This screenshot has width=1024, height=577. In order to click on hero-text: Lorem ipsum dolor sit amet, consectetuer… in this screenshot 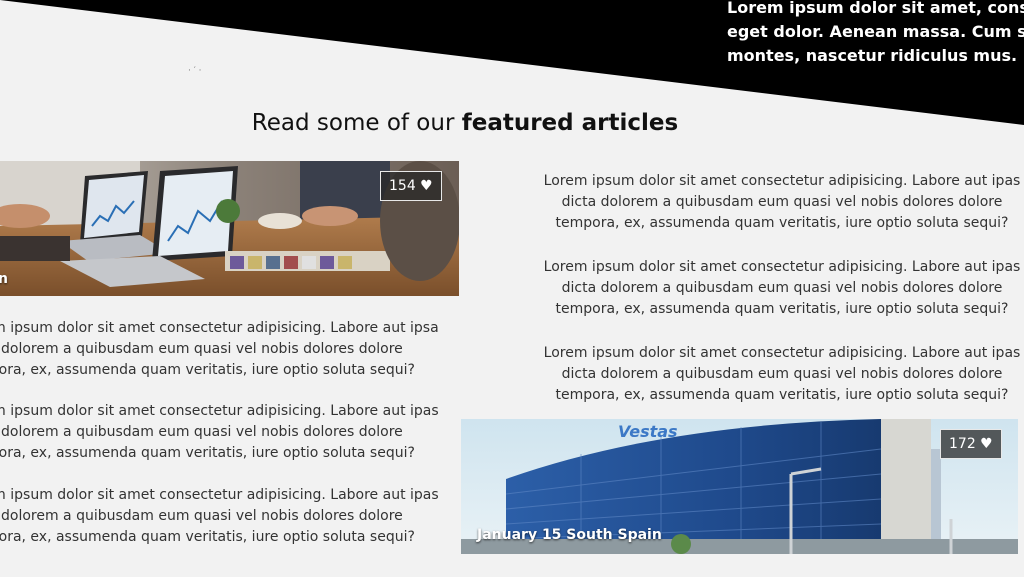, I will do `click(875, 34)`.